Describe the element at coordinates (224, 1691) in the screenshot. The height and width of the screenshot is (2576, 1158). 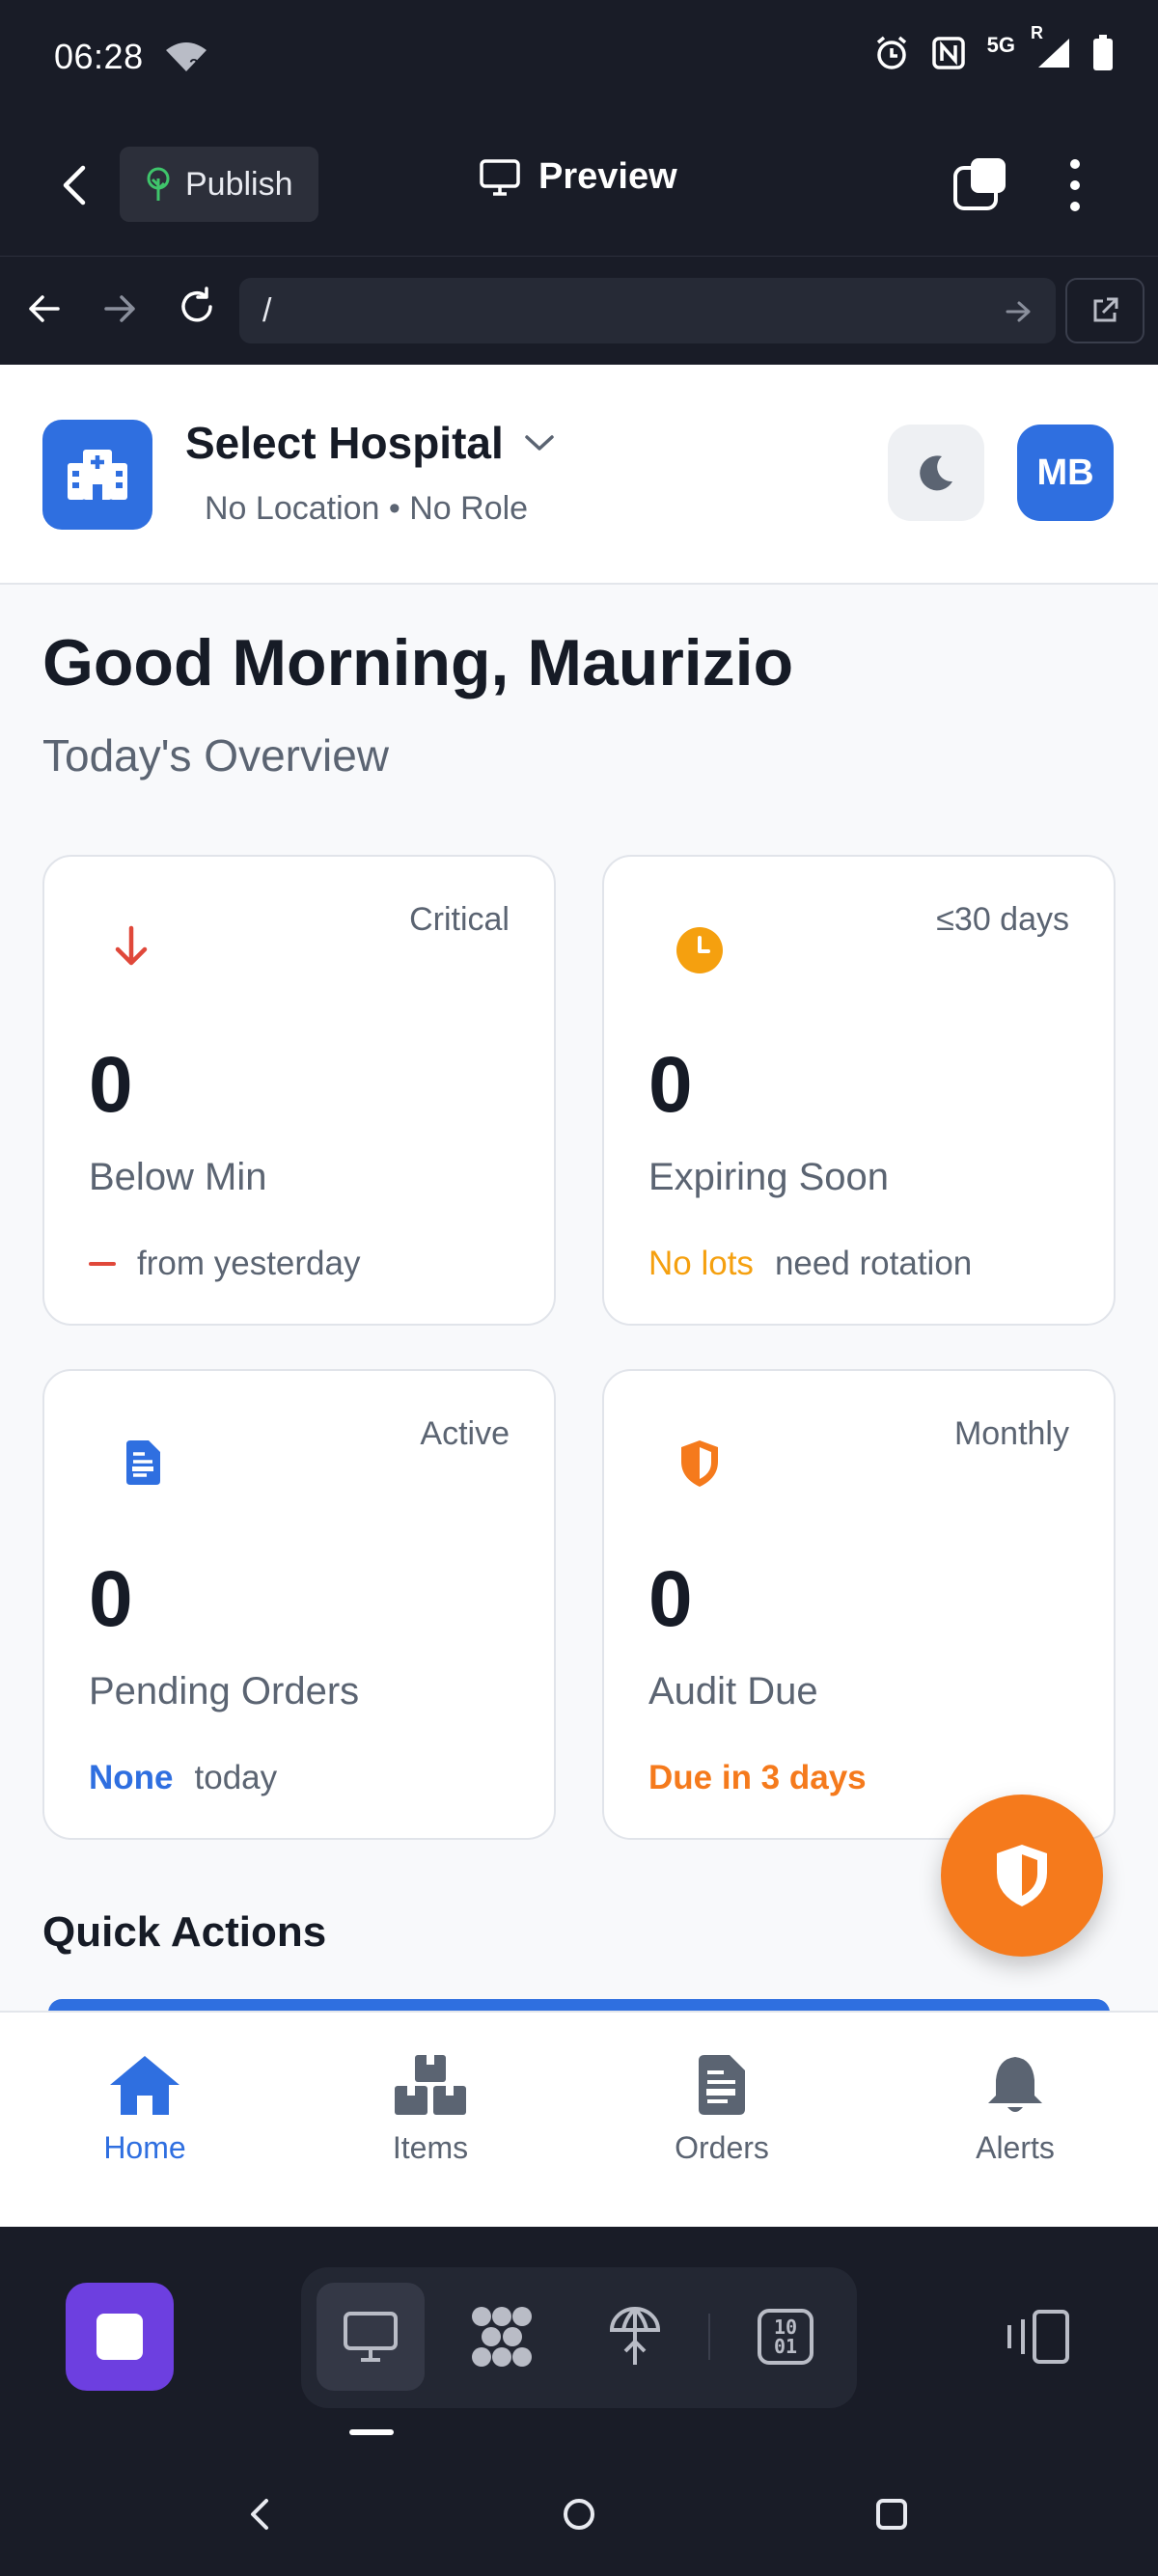
I see `card-label: Pending Orders` at that location.